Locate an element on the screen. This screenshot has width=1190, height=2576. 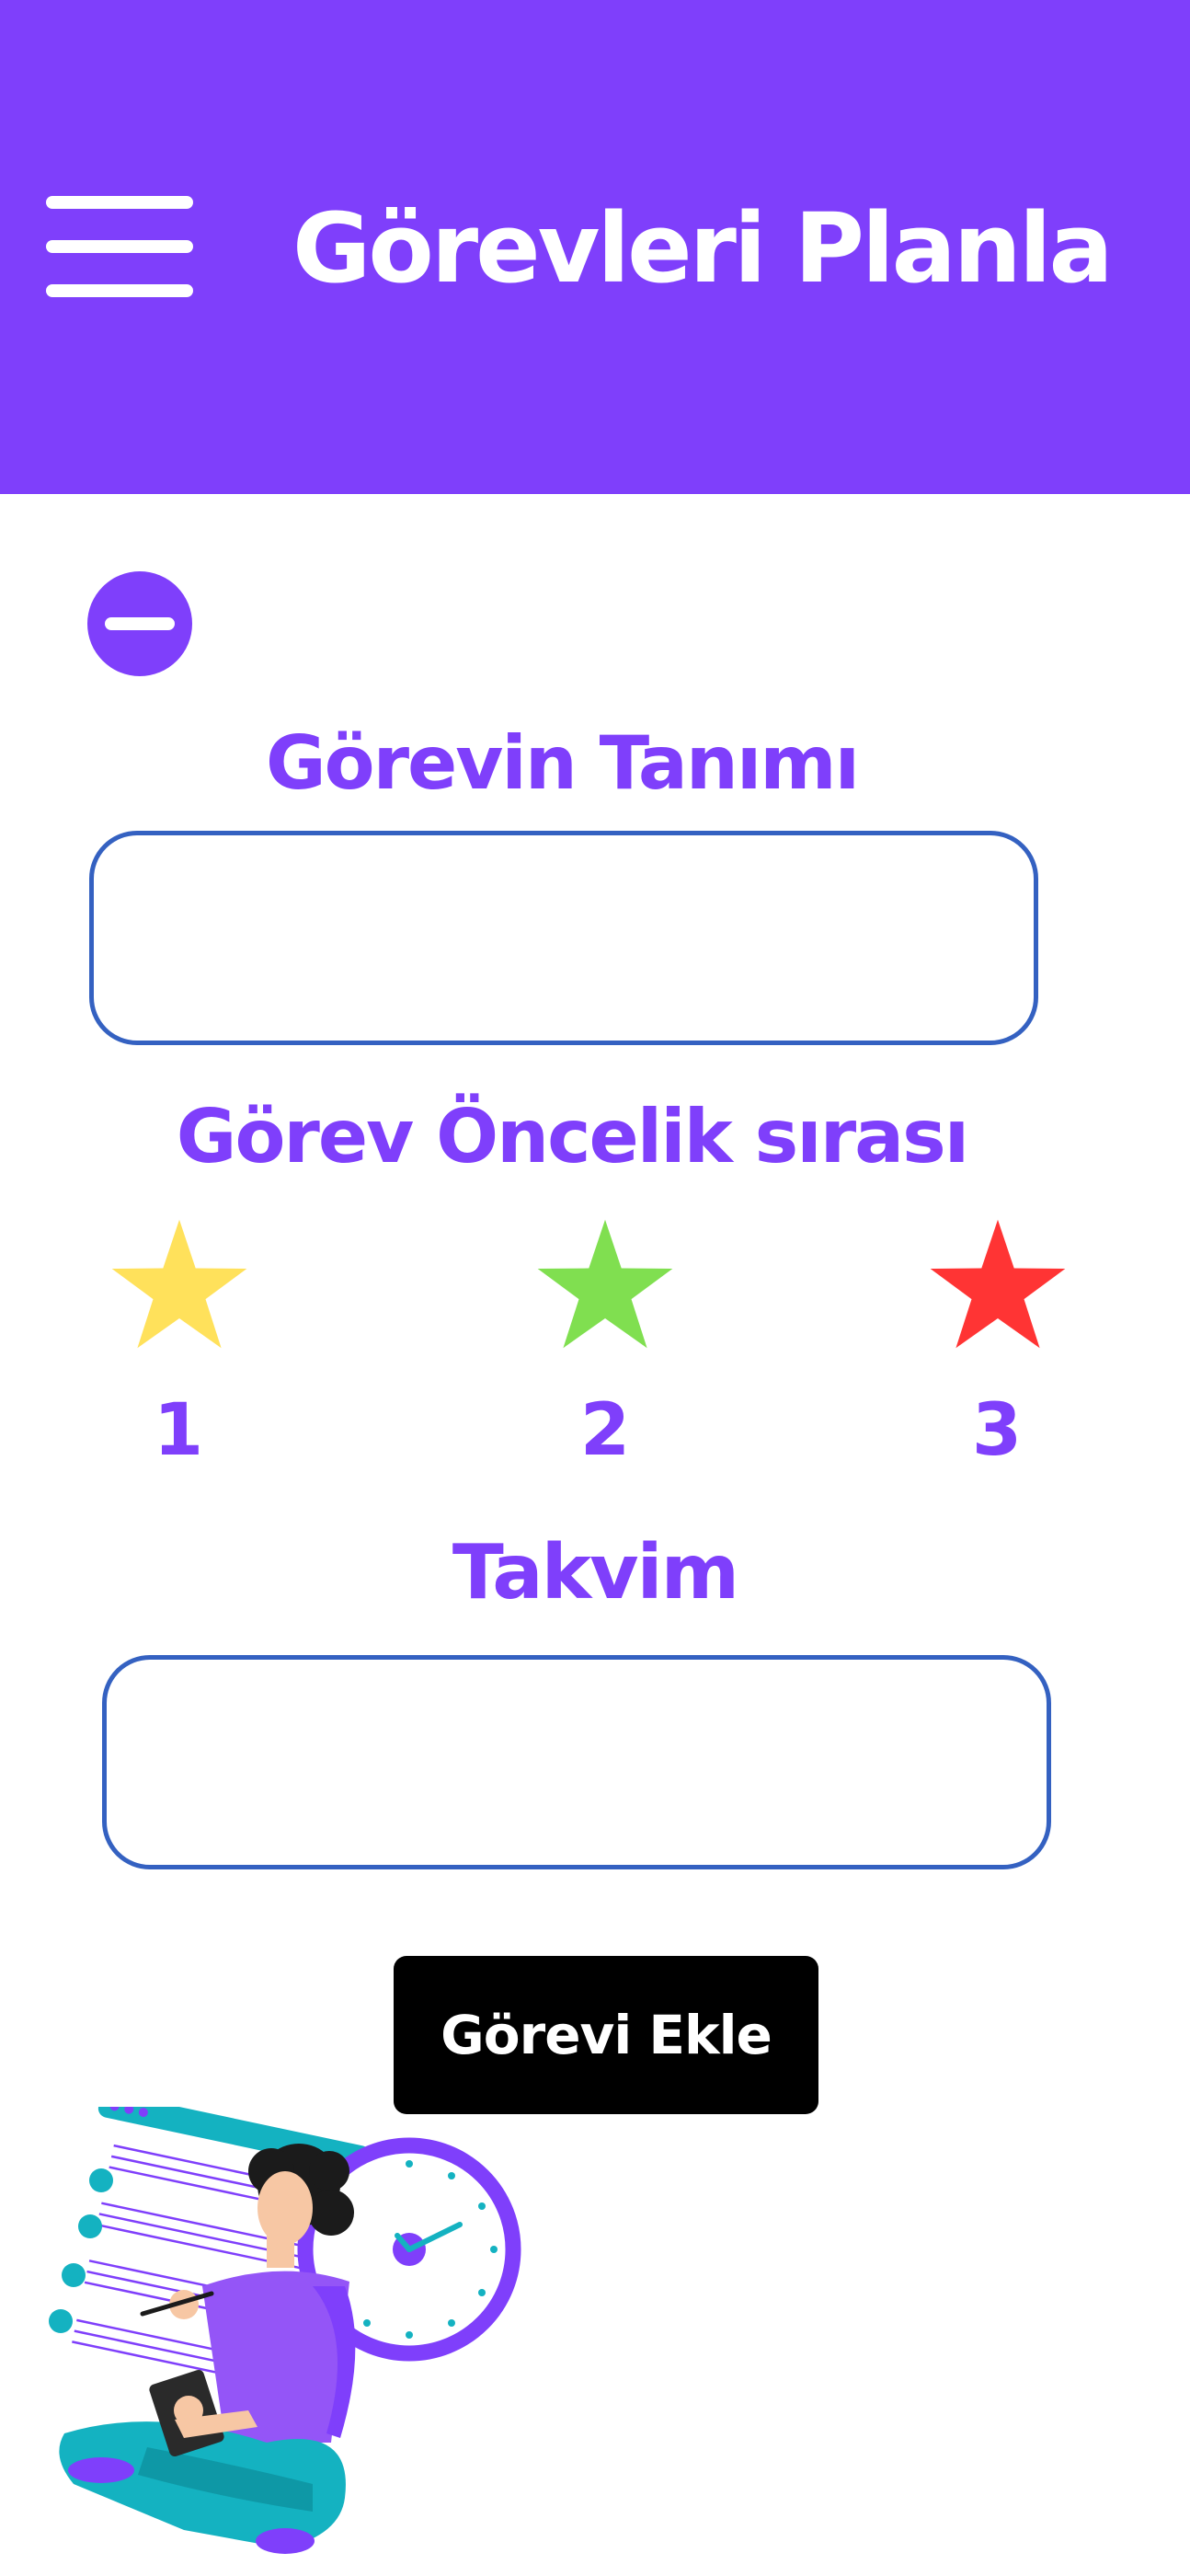
priority-1-label: 1 is located at coordinates (178, 1430).